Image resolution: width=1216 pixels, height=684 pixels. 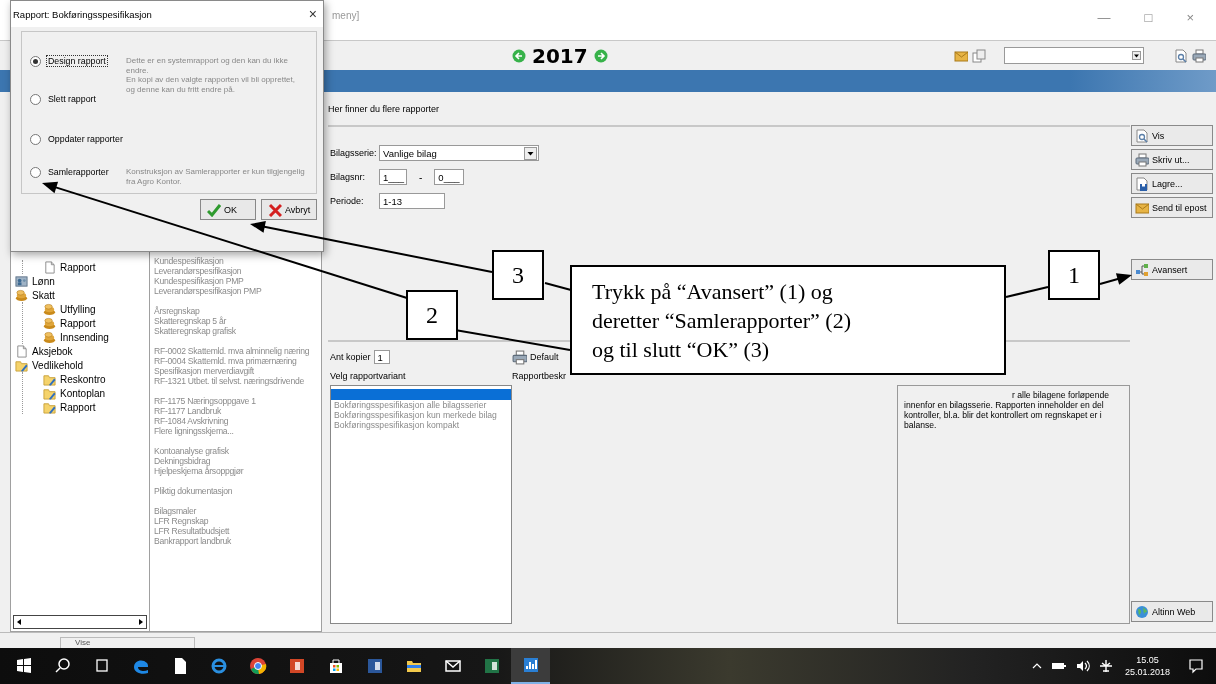 What do you see at coordinates (600, 55) in the screenshot?
I see `next-arrow-icon` at bounding box center [600, 55].